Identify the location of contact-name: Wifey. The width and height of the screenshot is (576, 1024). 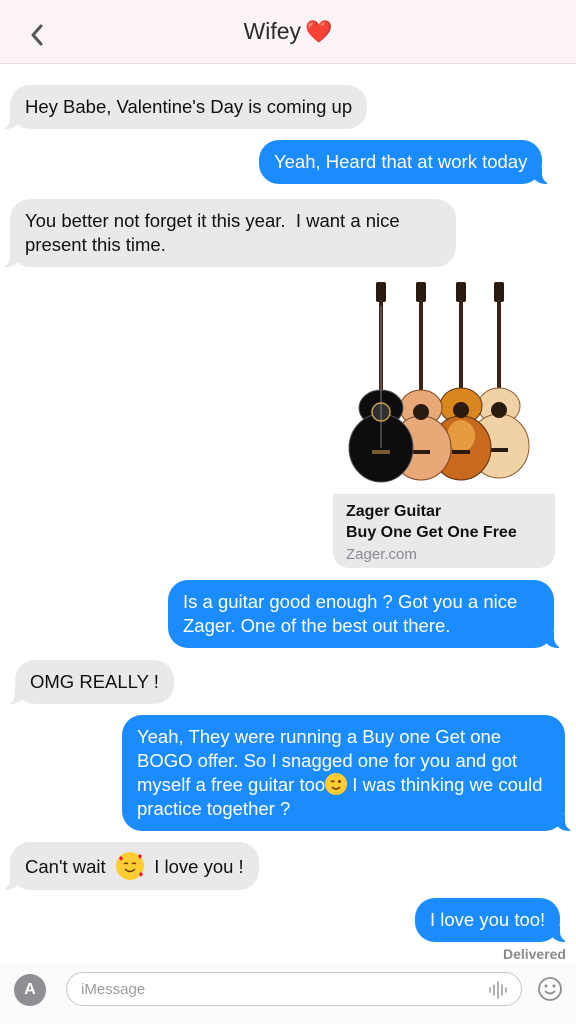
(272, 31).